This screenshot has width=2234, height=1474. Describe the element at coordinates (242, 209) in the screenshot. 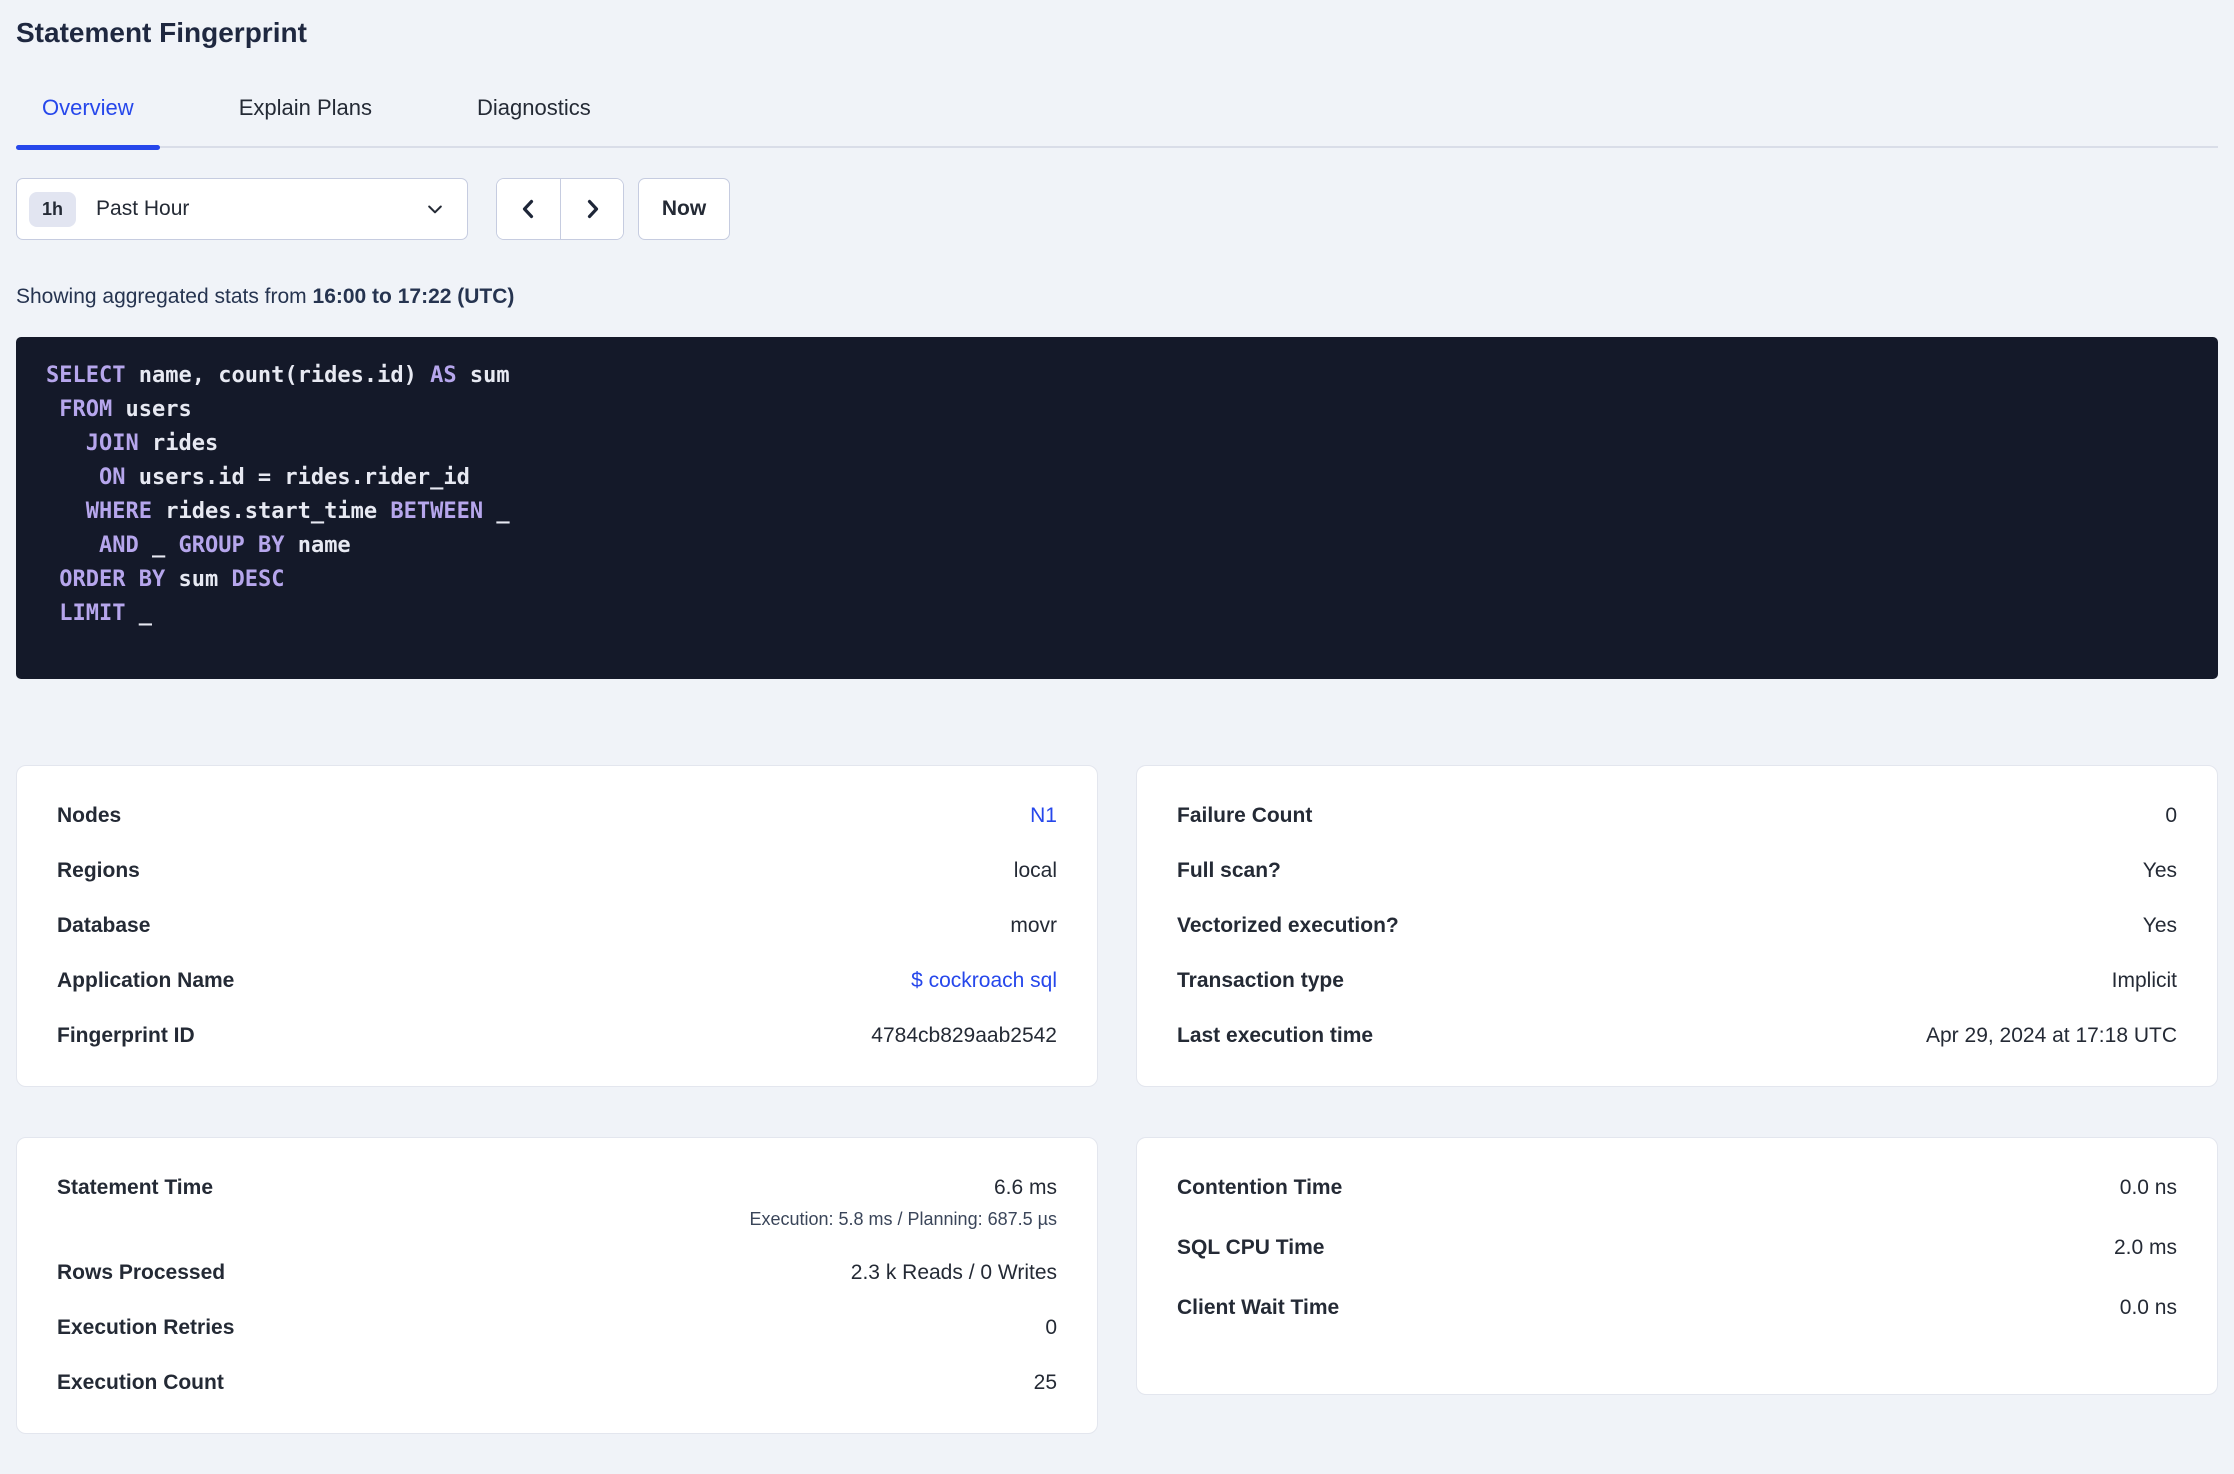

I see `time-range-dropdown: 1h Past Hour` at that location.